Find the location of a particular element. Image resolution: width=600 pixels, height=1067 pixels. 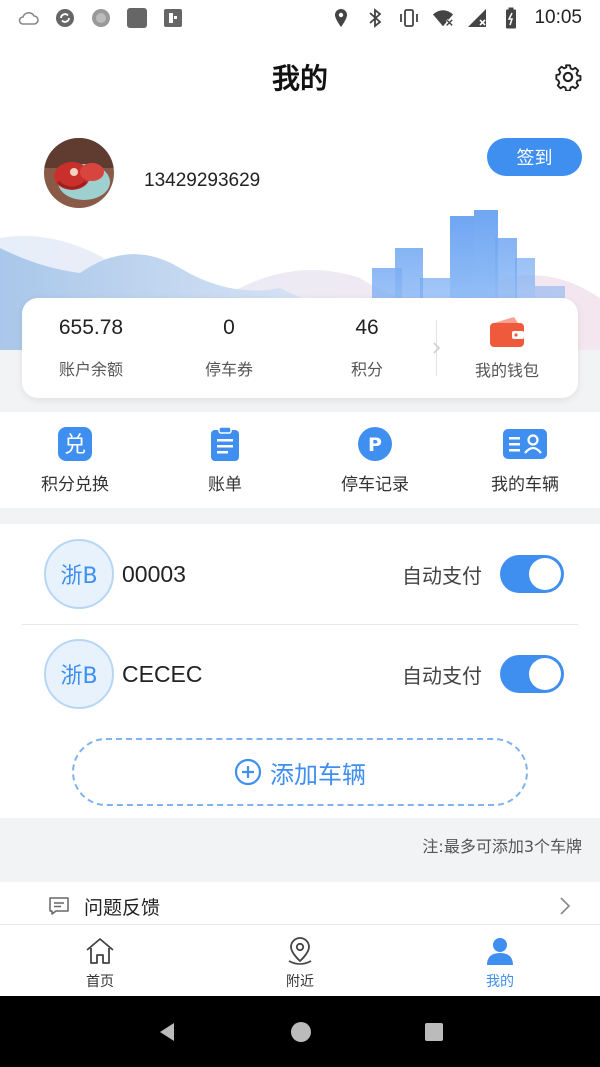

gear-icon is located at coordinates (568, 78).